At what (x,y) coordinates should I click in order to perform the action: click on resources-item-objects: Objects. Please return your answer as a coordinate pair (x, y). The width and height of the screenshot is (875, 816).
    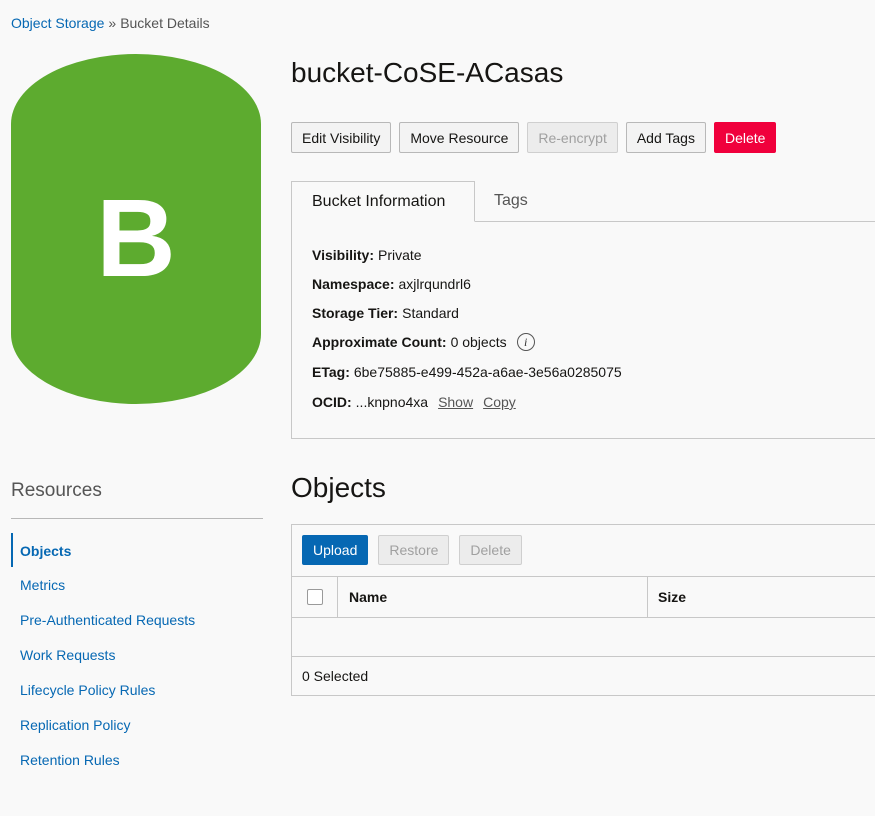
    Looking at the image, I should click on (45, 551).